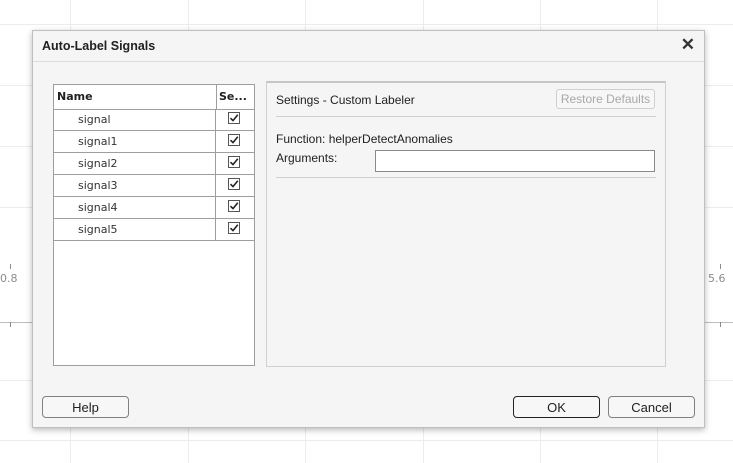  I want to click on table-row: signal4, so click(154, 208).